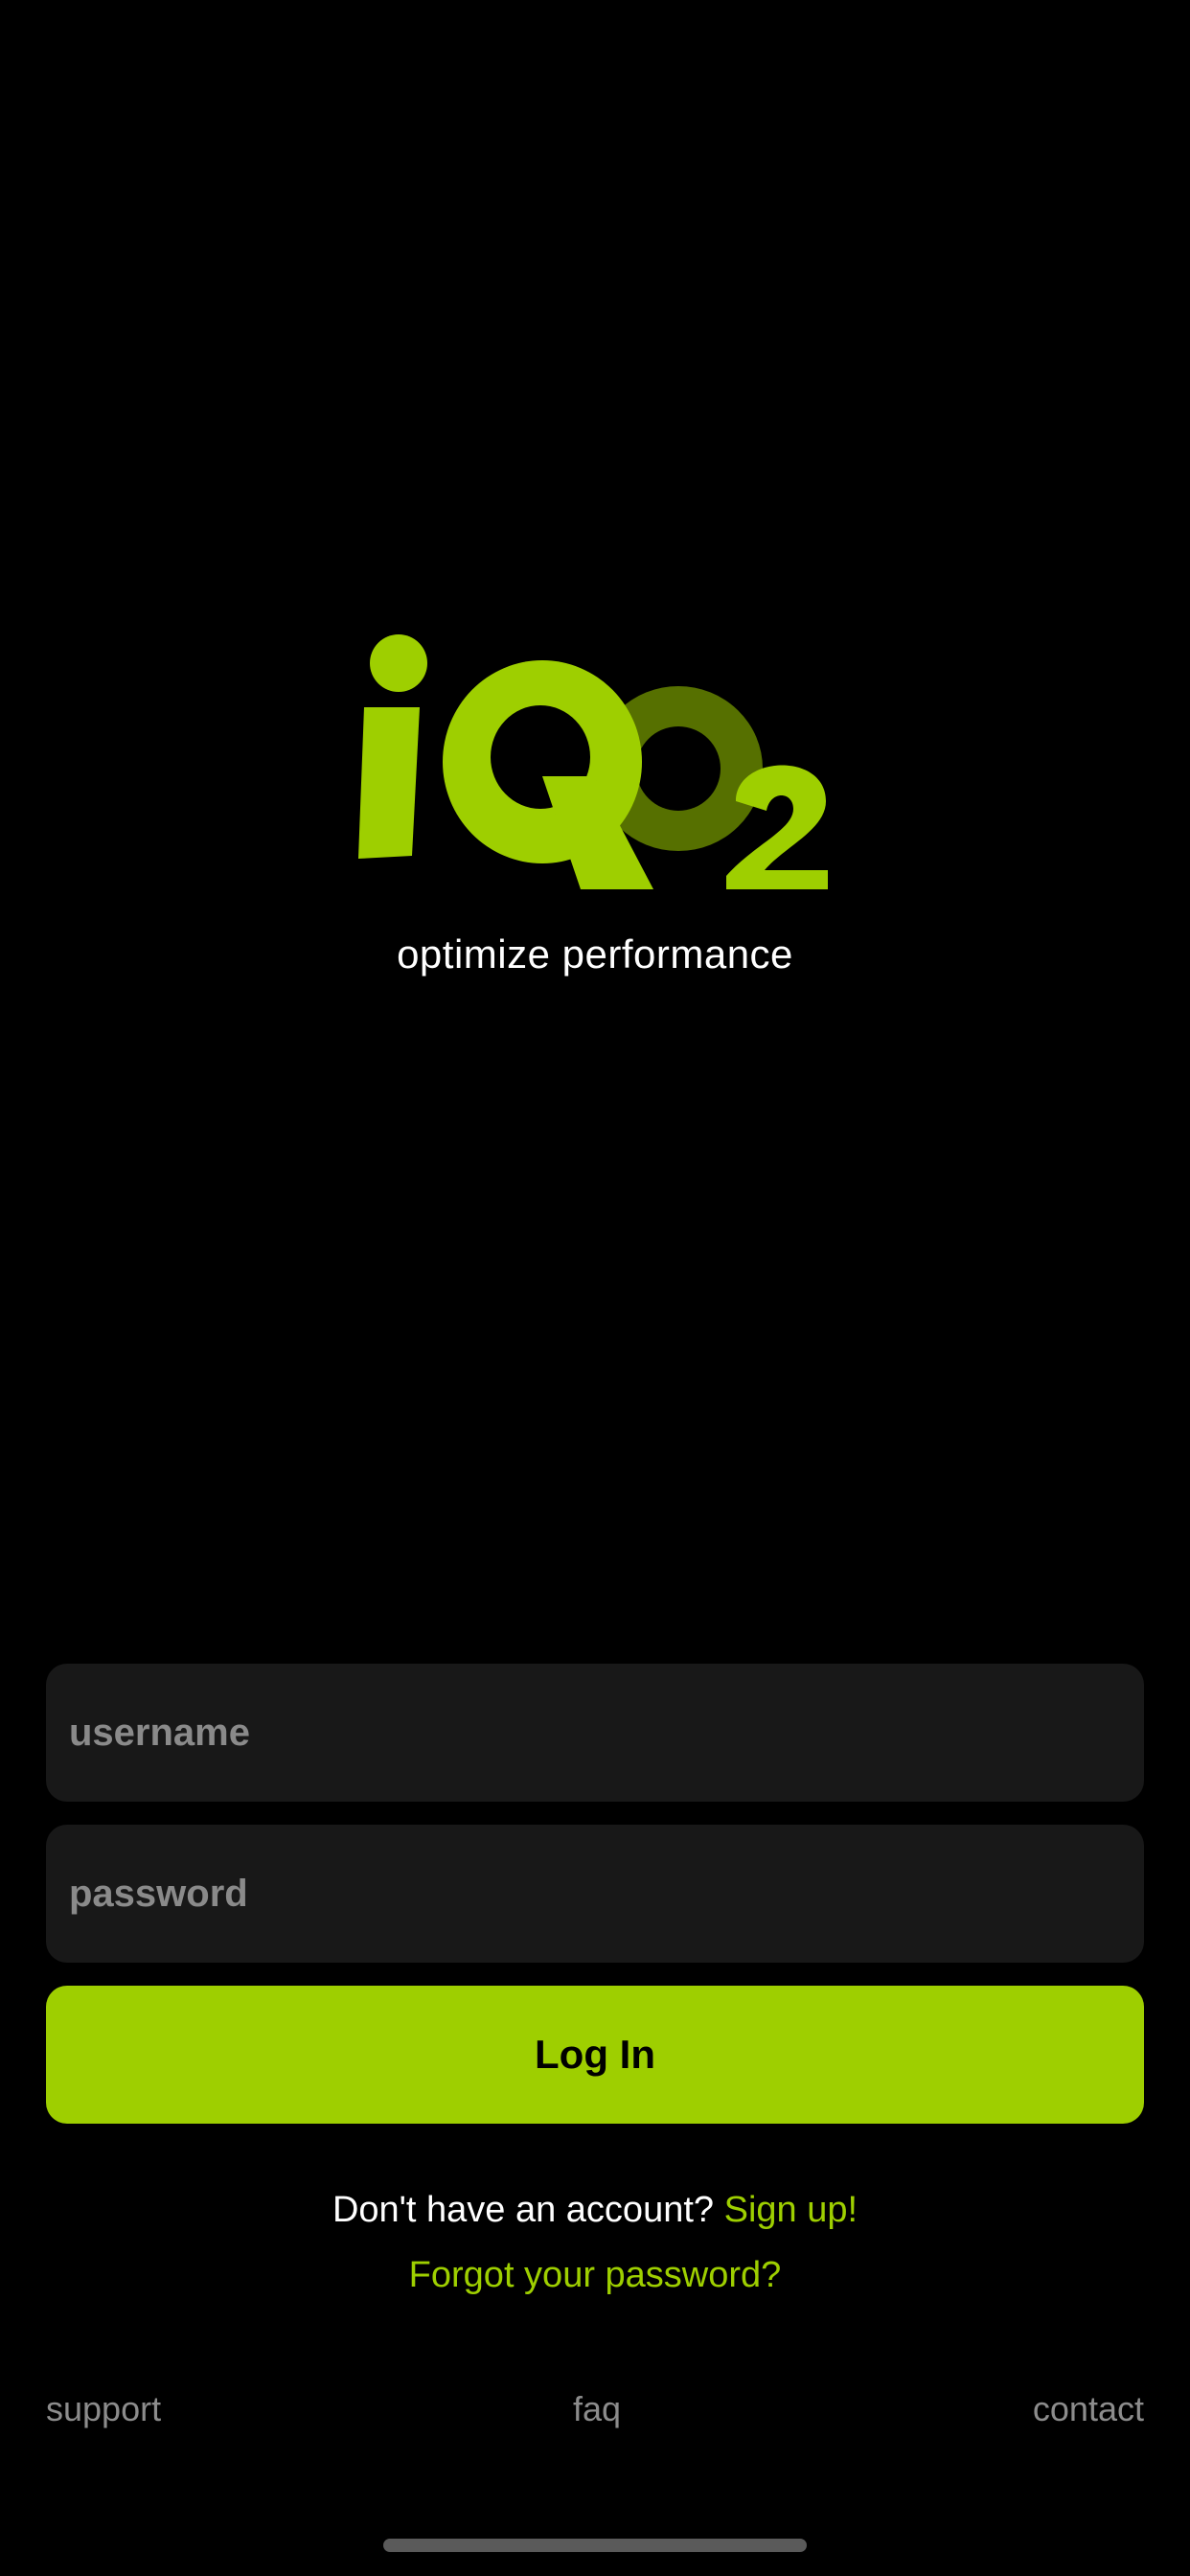  Describe the element at coordinates (595, 1894) in the screenshot. I see `password-input` at that location.